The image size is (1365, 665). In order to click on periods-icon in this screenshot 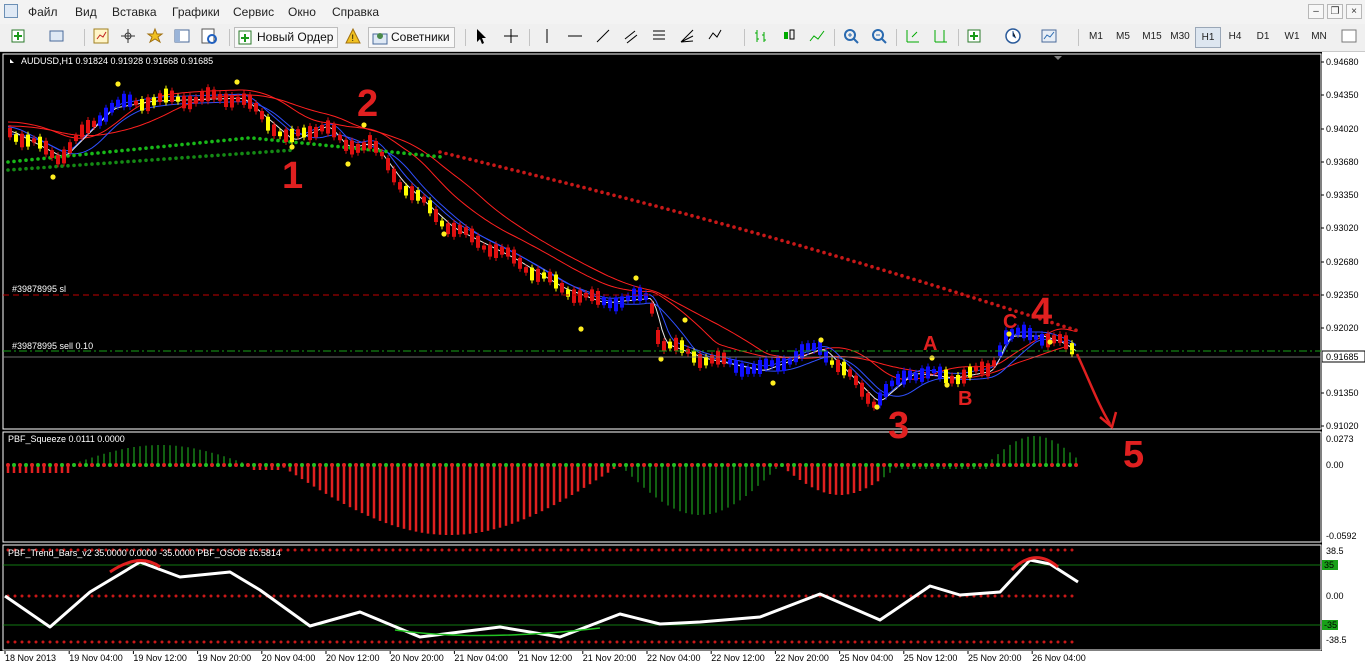, I will do `click(1013, 37)`.